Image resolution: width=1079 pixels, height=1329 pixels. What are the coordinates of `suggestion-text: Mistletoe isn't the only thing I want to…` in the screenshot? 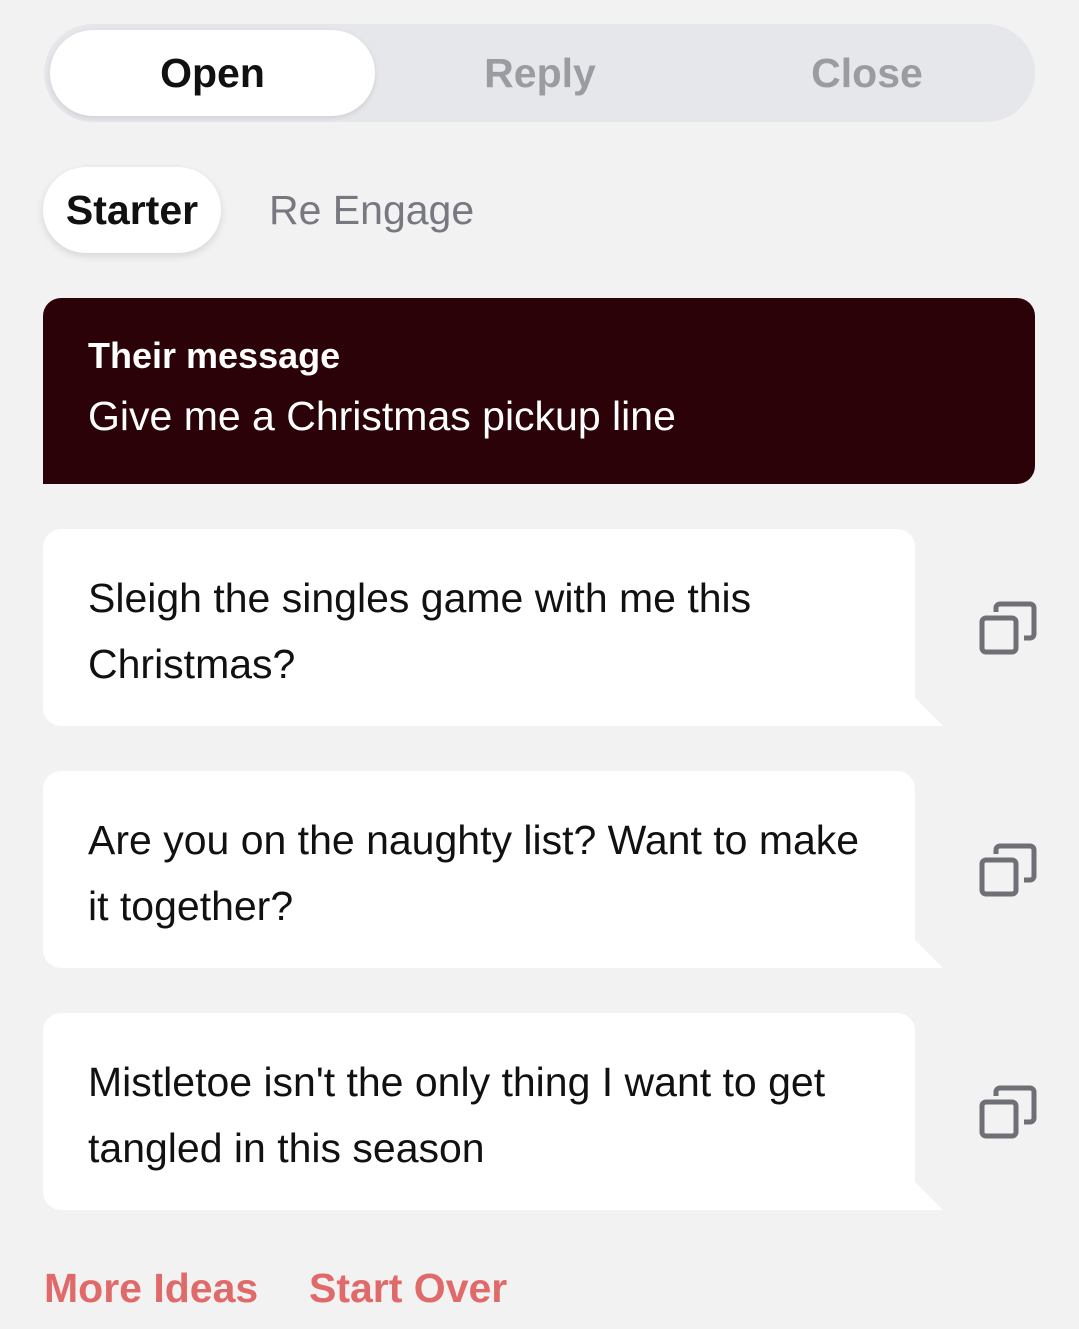 It's located at (457, 1115).